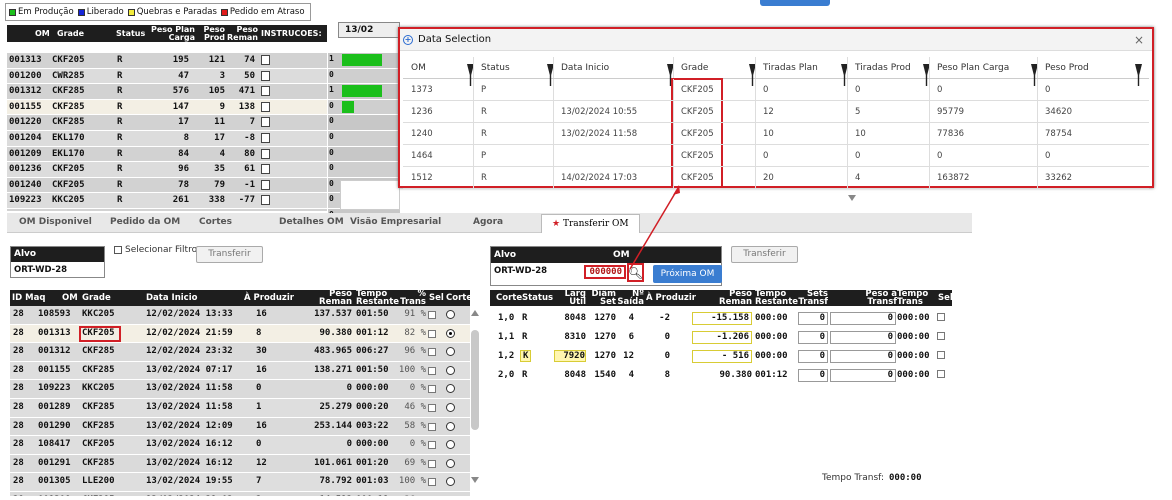 This screenshot has width=1172, height=500. I want to click on dialog-col-header: Peso Plan Carga, so click(973, 68).